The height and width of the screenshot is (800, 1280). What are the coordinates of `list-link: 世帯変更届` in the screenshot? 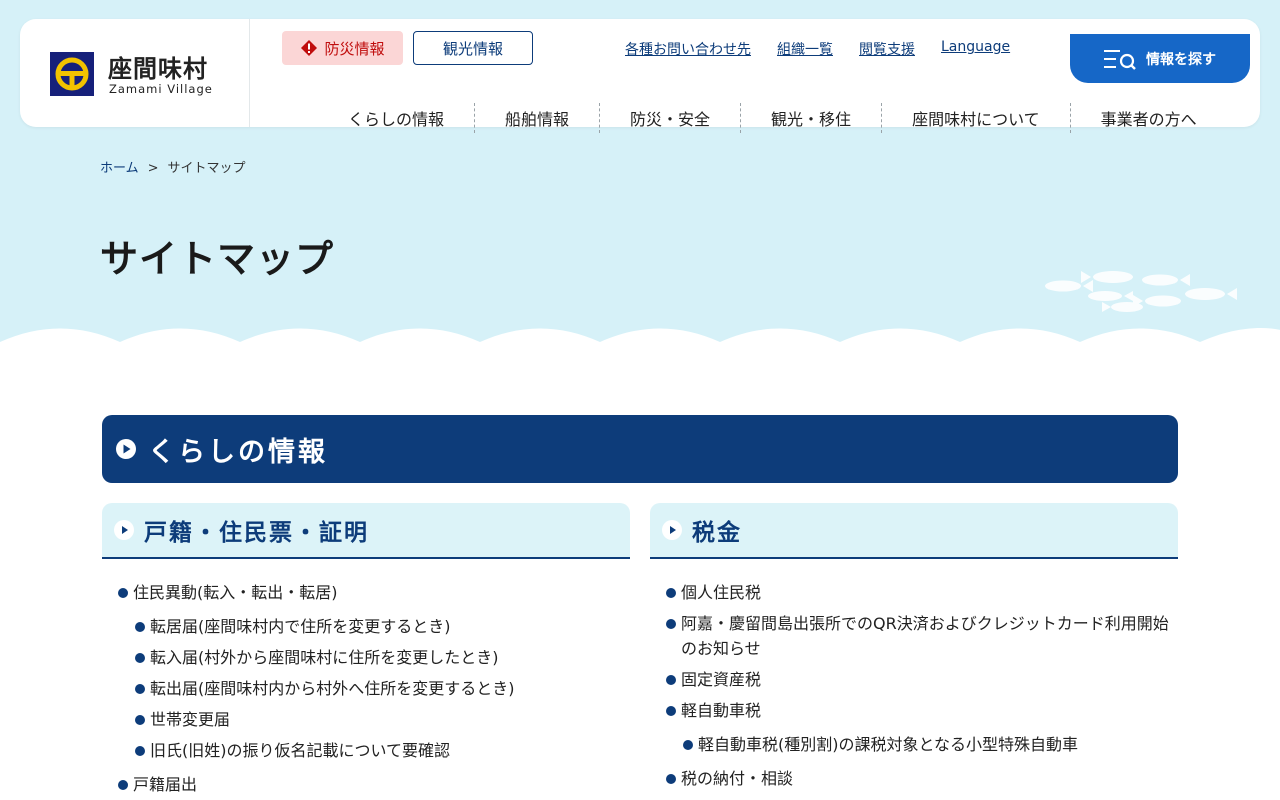 It's located at (190, 719).